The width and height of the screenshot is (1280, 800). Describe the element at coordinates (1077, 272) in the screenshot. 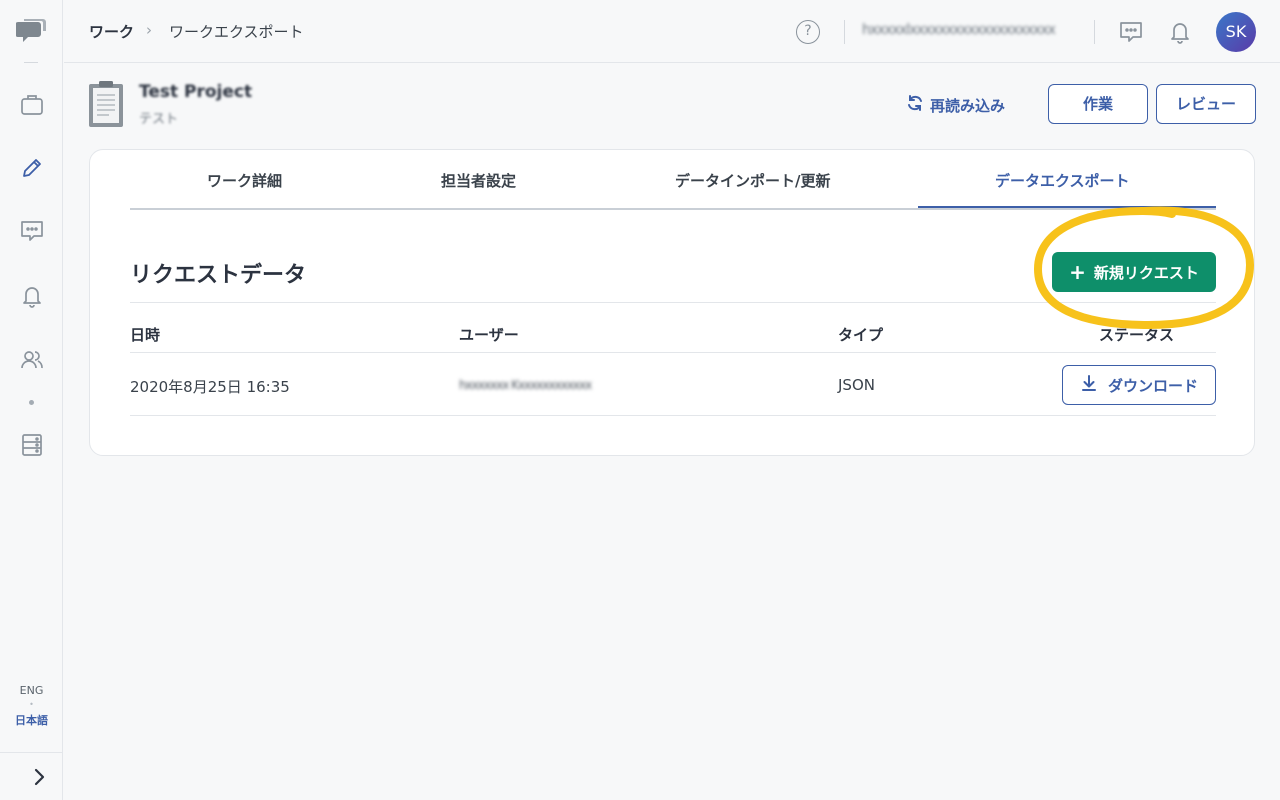

I see `plus-icon: +` at that location.